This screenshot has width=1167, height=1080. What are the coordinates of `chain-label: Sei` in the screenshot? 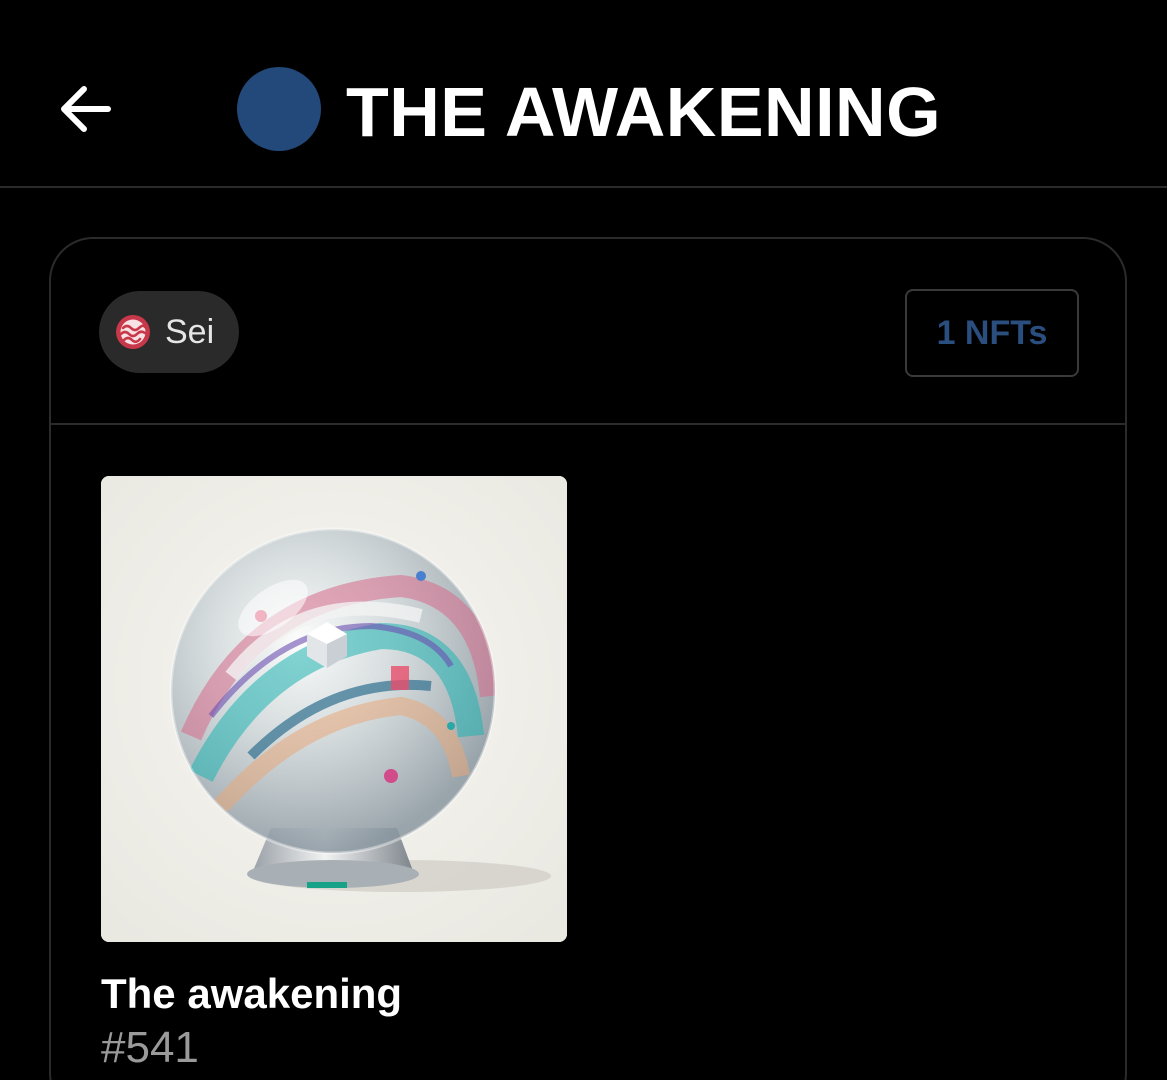 It's located at (190, 331).